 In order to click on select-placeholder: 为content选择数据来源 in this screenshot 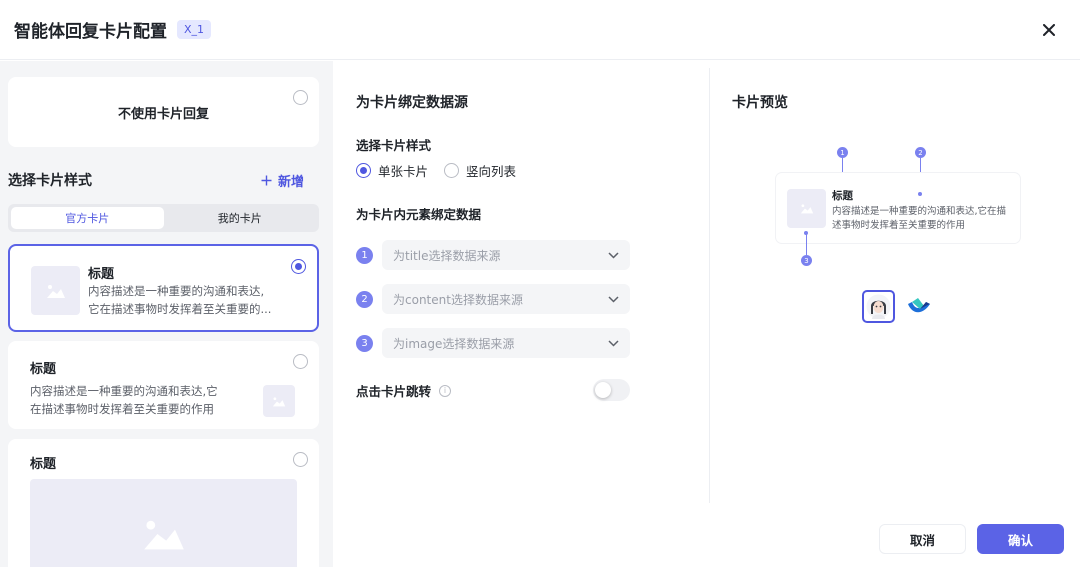, I will do `click(458, 299)`.